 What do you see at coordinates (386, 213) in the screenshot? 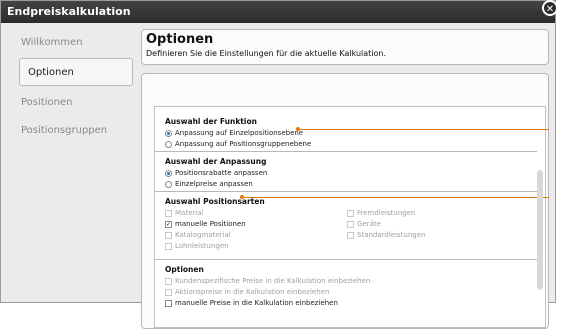
I see `checkbox-label: Fremdleistungen` at bounding box center [386, 213].